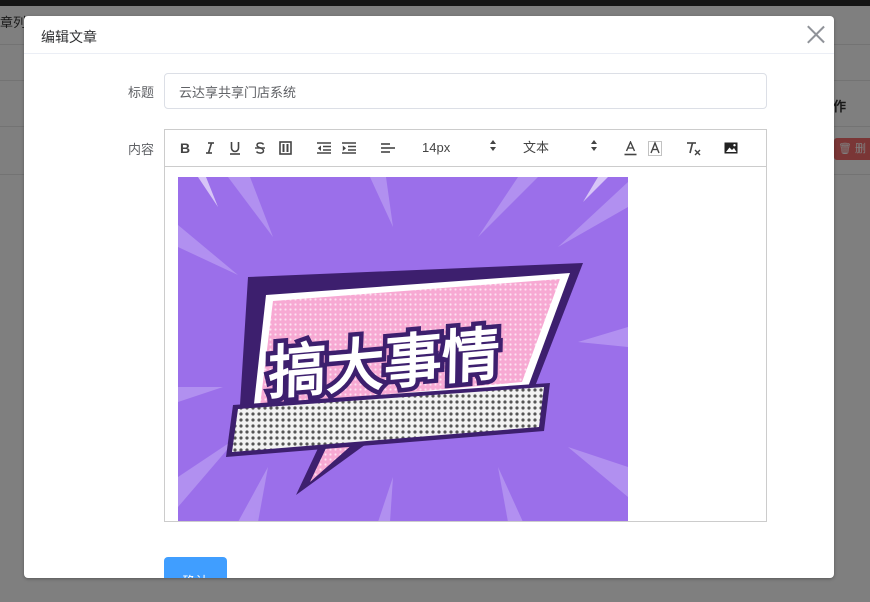 The image size is (870, 602). What do you see at coordinates (210, 148) in the screenshot?
I see `italic-icon` at bounding box center [210, 148].